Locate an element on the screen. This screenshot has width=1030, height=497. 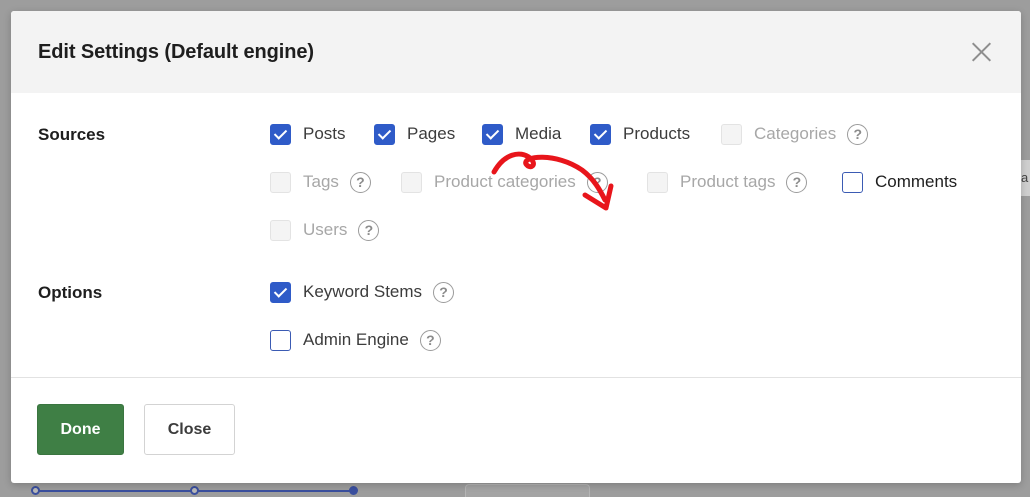
comments-checkbox is located at coordinates (852, 182).